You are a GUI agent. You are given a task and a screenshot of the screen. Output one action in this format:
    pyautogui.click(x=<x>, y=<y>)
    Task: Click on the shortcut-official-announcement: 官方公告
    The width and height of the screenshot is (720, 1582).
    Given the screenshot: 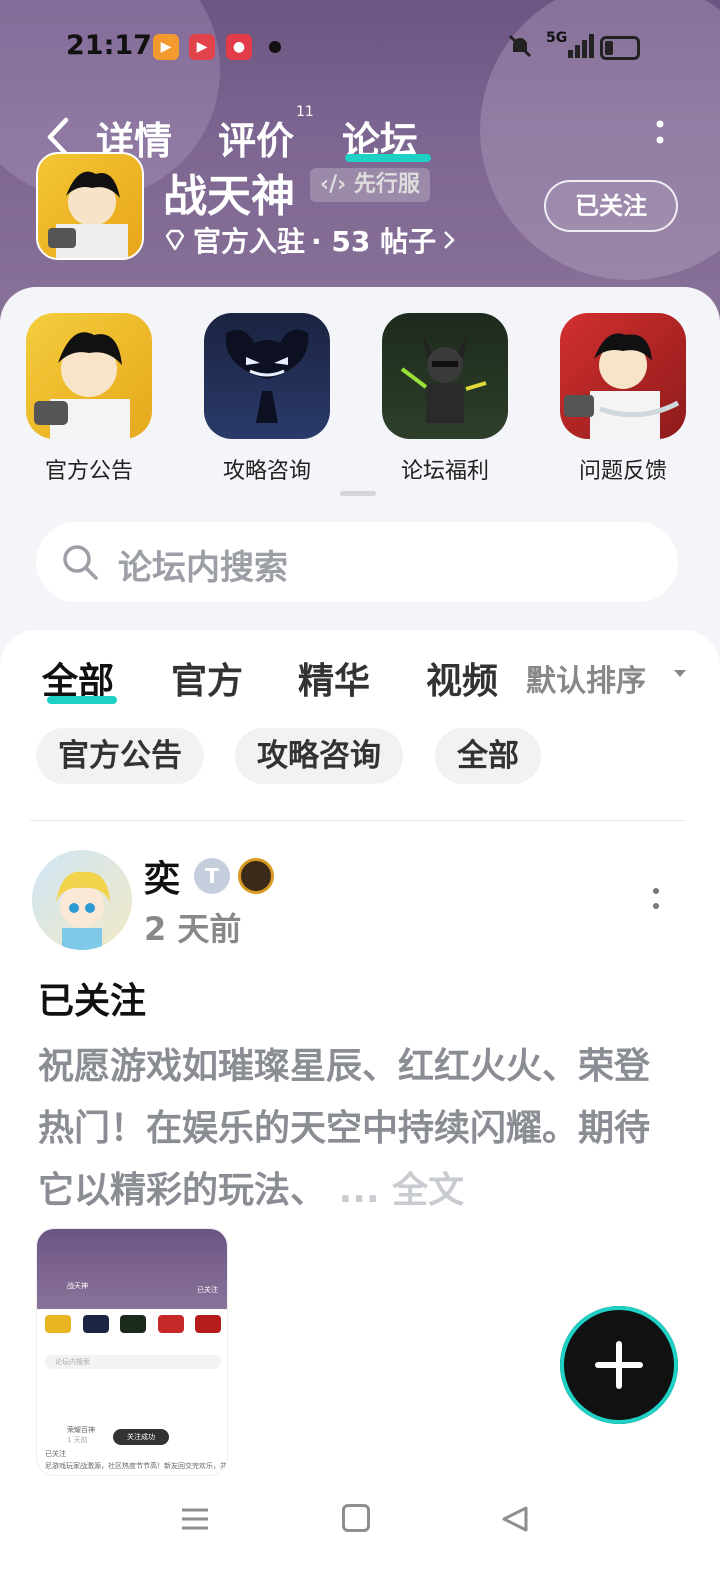 What is the action you would take?
    pyautogui.click(x=89, y=399)
    